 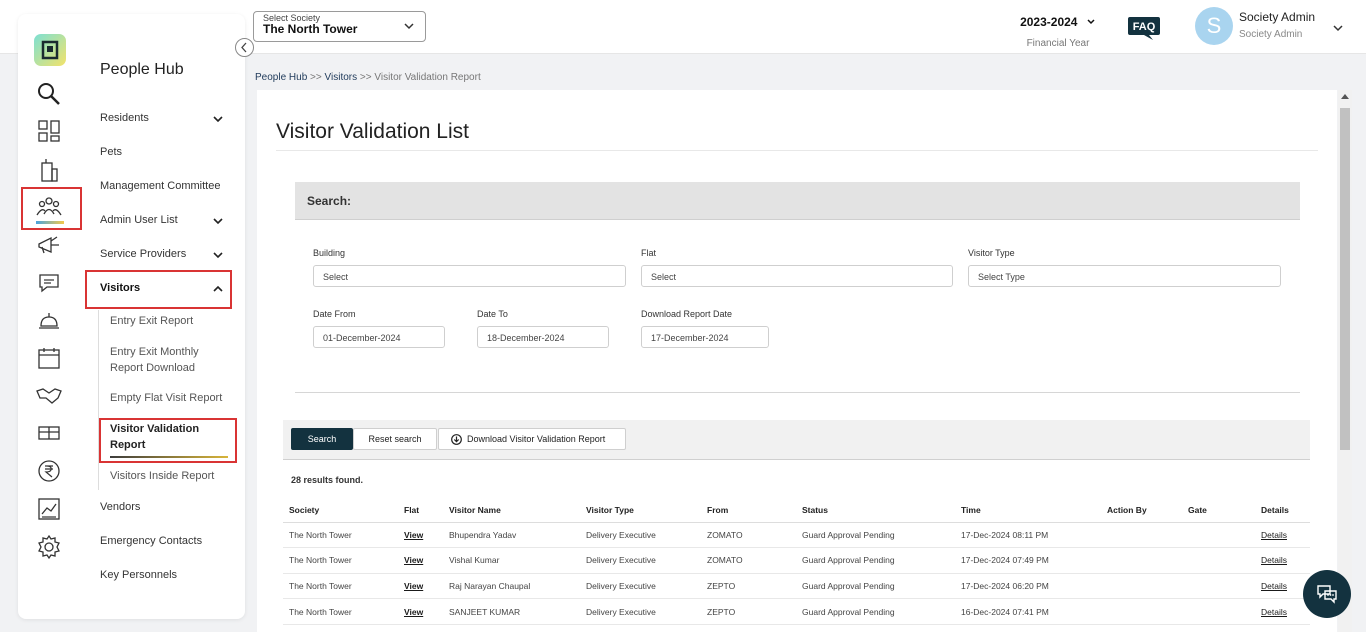 I want to click on breadcrumb-visitors: Visitors, so click(x=341, y=77).